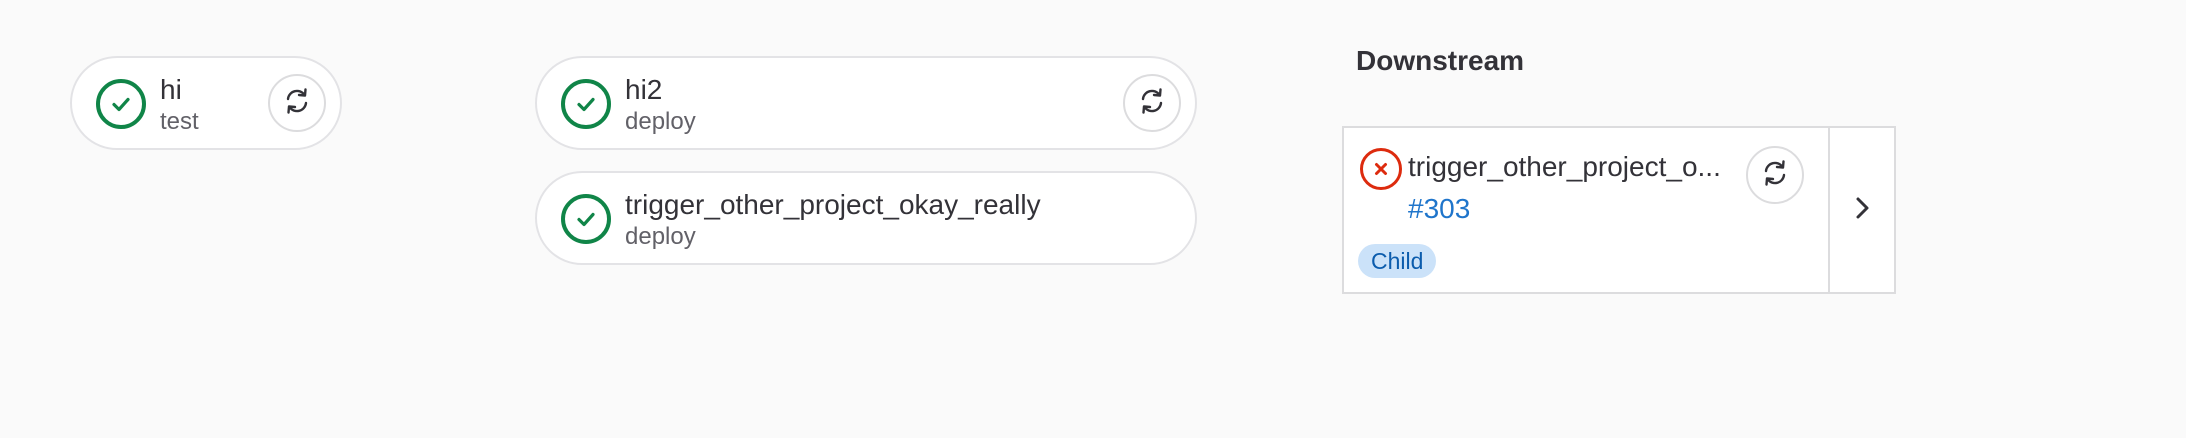  What do you see at coordinates (171, 89) in the screenshot?
I see `job-name: hi` at bounding box center [171, 89].